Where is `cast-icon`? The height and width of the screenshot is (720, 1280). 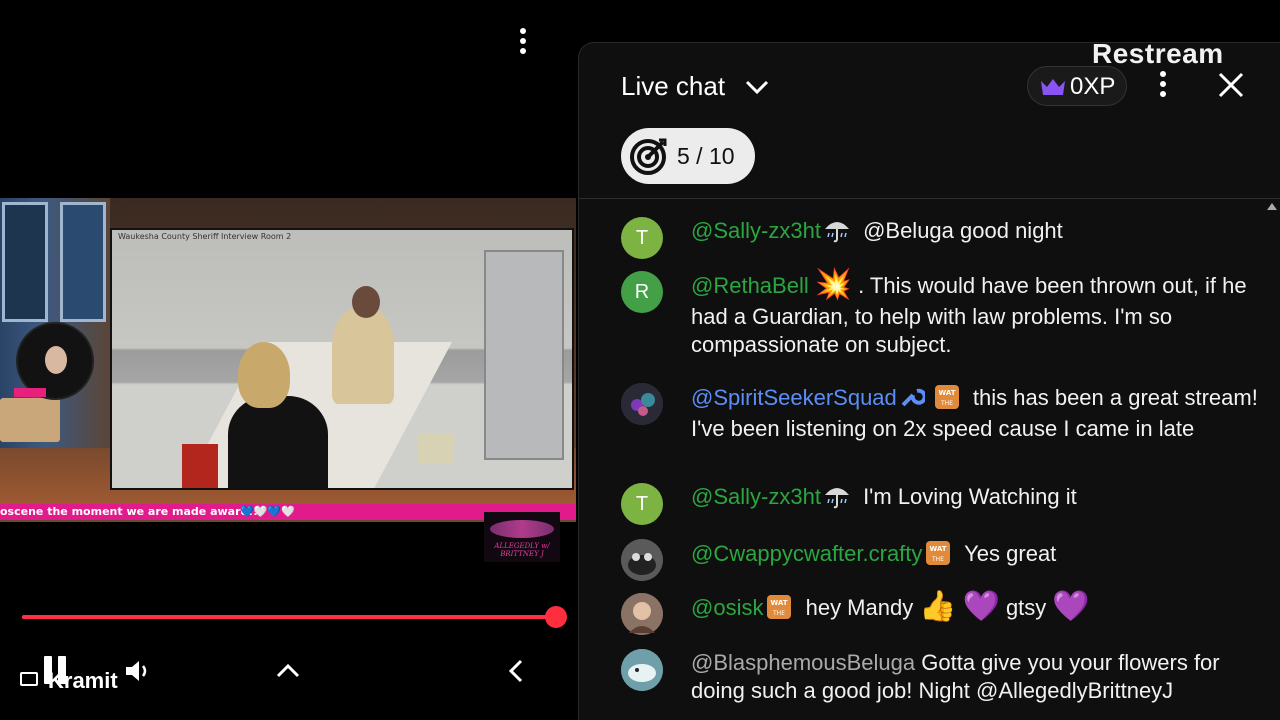 cast-icon is located at coordinates (29, 679).